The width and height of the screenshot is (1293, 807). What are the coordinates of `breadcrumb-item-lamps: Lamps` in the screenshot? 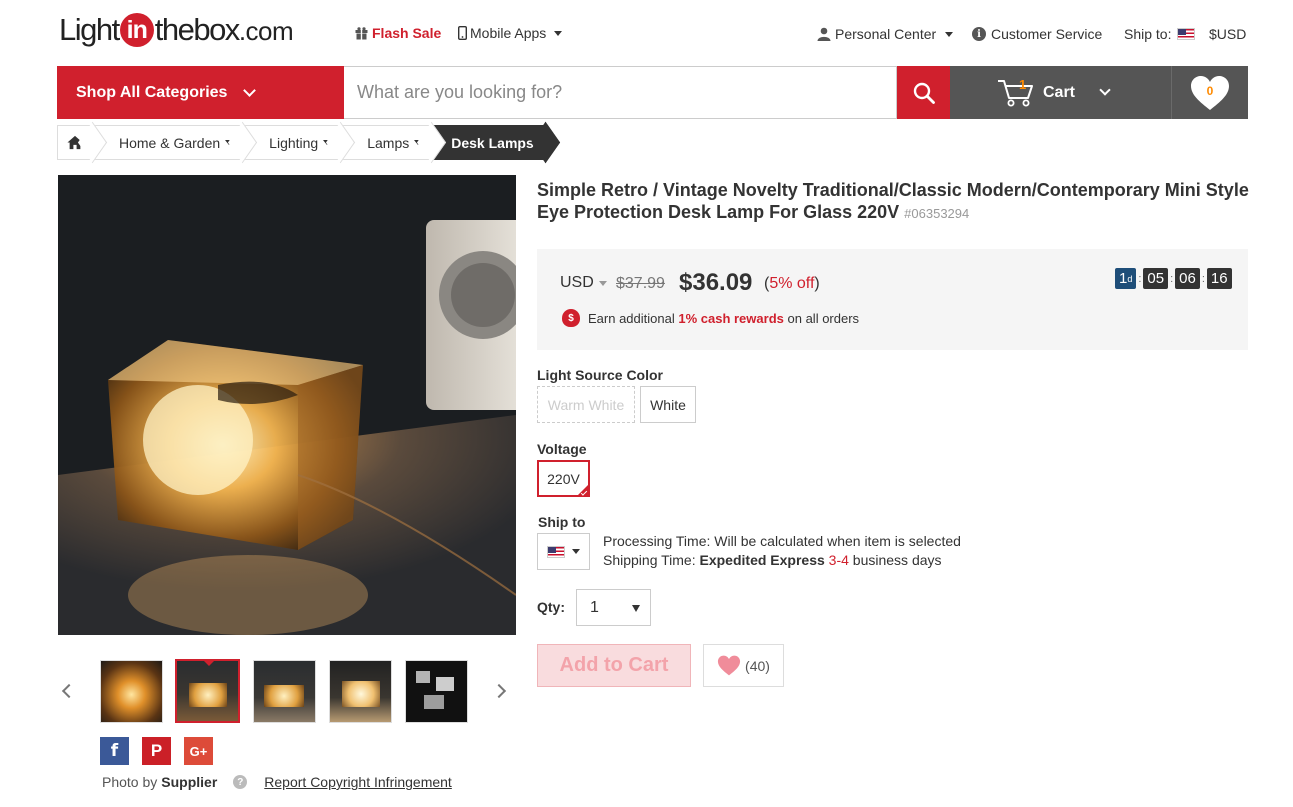 It's located at (389, 142).